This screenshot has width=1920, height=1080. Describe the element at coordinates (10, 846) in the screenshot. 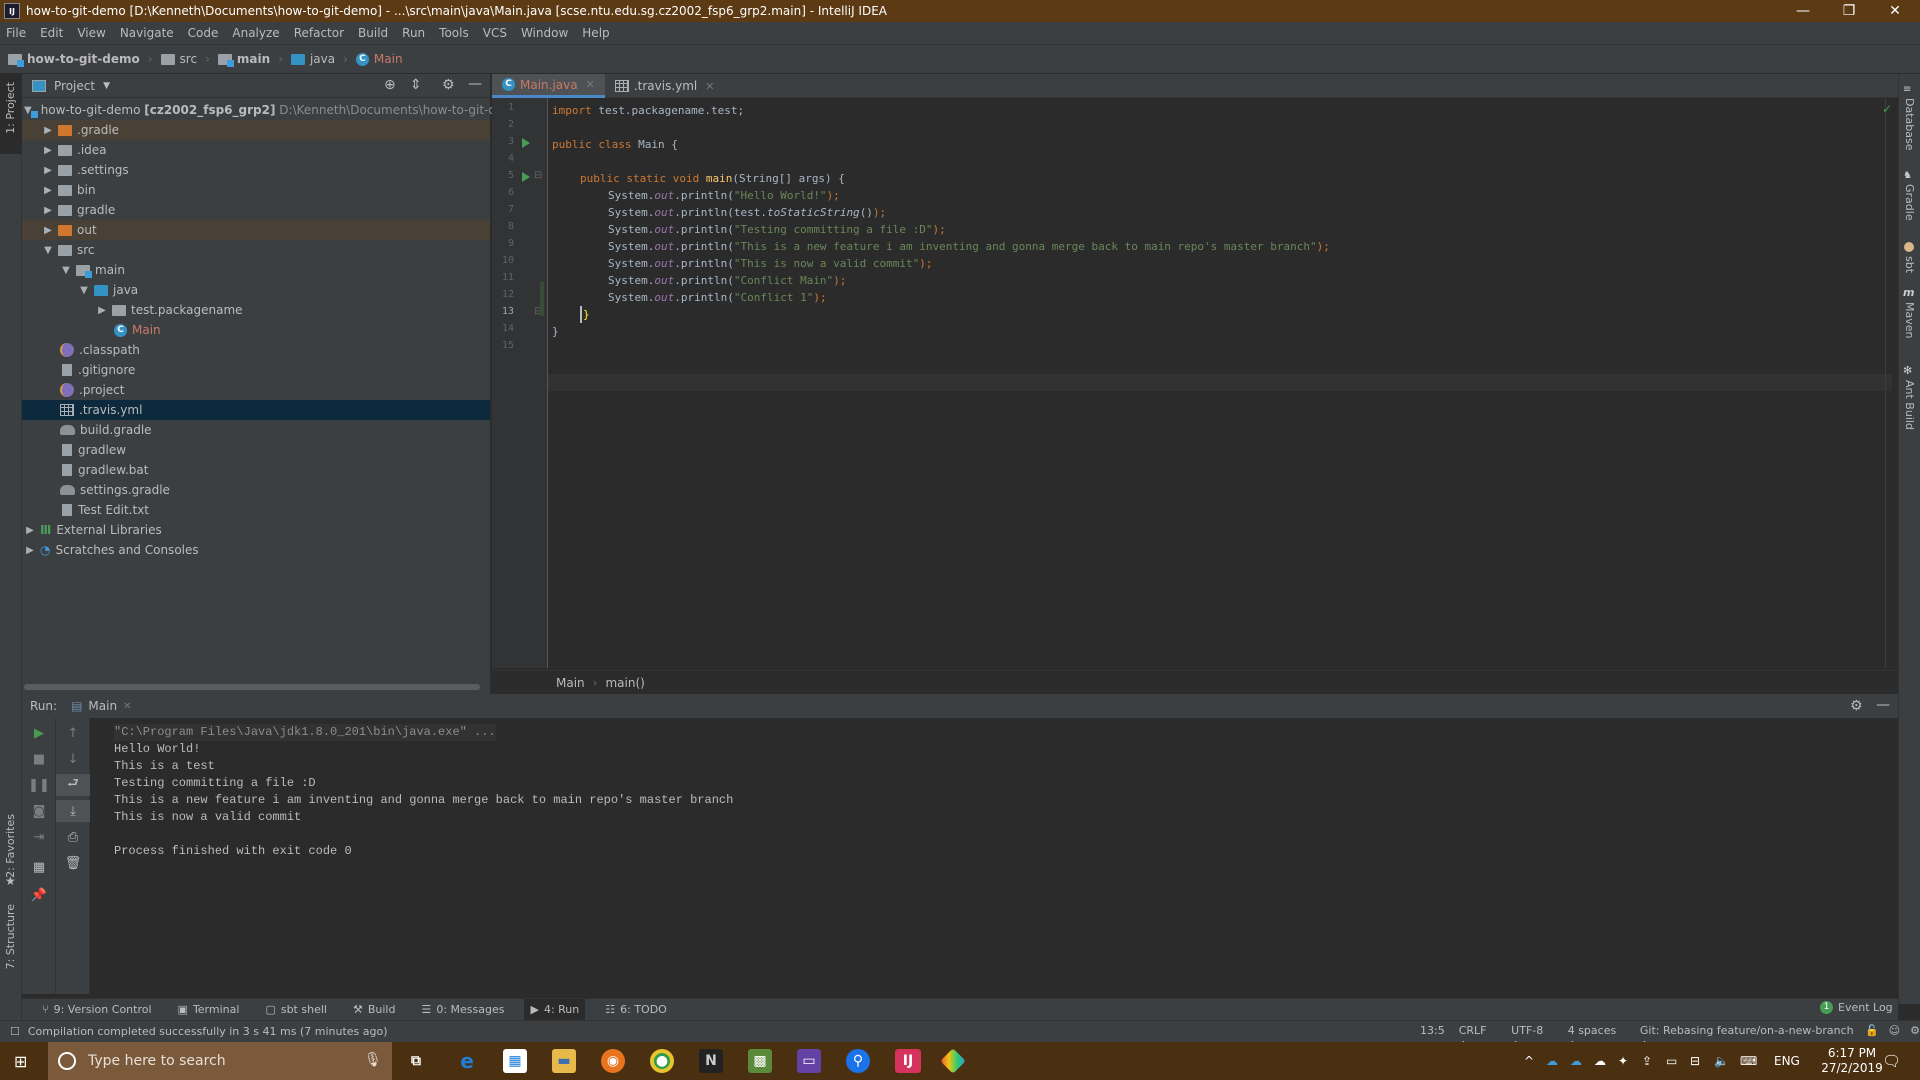

I see `favorites-tool-tab: 2: Favorites` at that location.